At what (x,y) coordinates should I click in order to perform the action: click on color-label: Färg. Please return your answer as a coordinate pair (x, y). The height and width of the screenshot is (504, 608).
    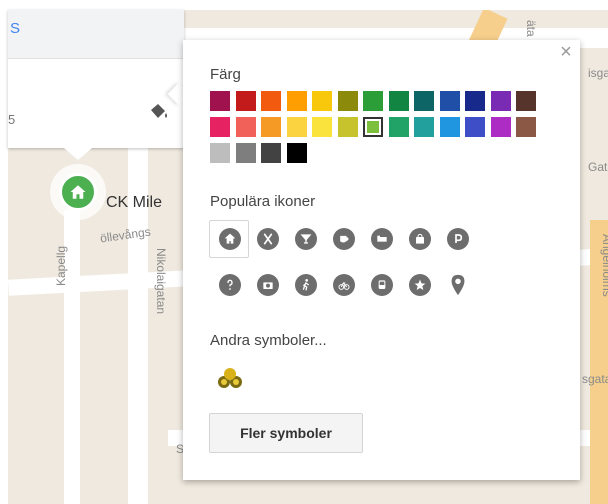
    Looking at the image, I should click on (225, 74).